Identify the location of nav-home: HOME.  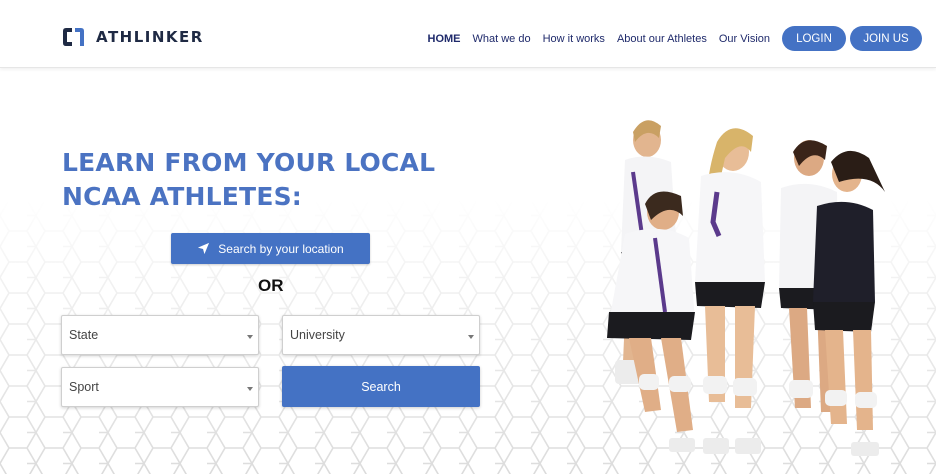
(444, 39).